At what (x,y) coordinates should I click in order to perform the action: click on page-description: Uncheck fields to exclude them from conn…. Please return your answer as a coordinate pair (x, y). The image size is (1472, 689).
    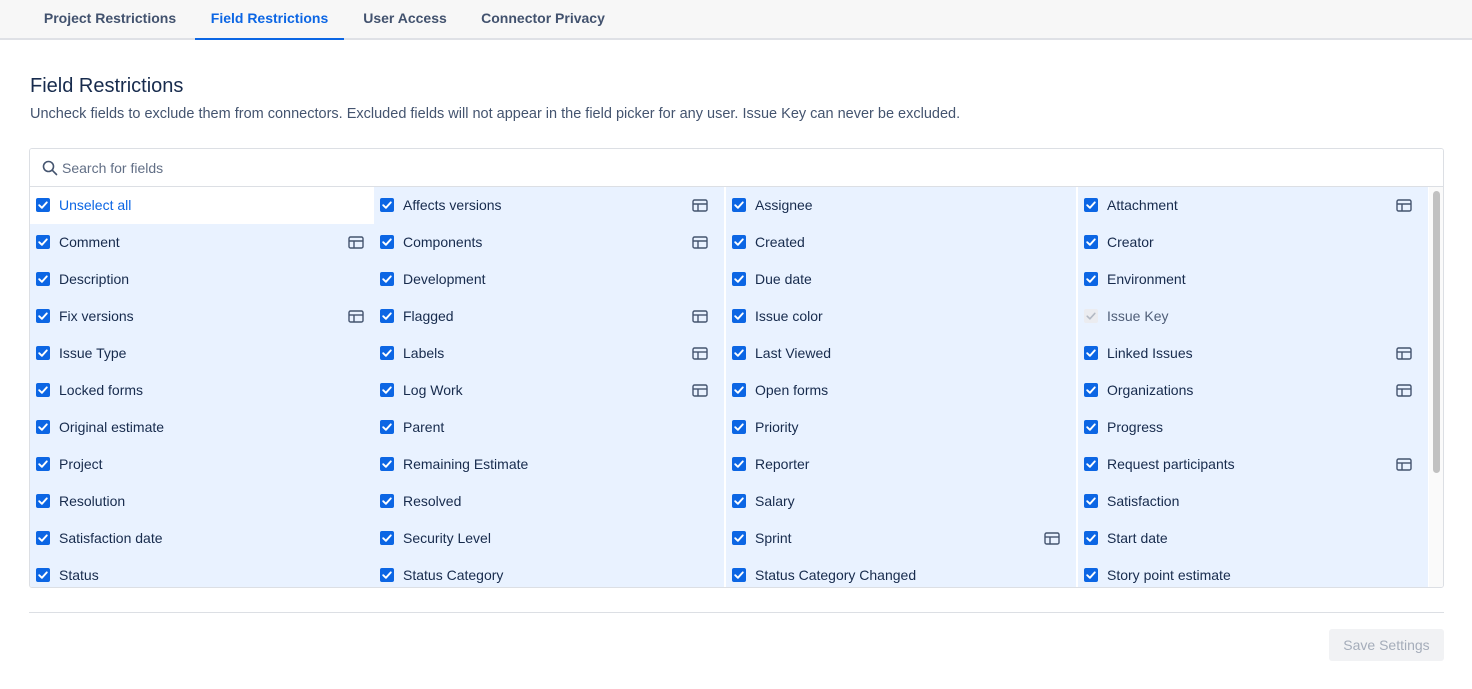
    Looking at the image, I should click on (495, 114).